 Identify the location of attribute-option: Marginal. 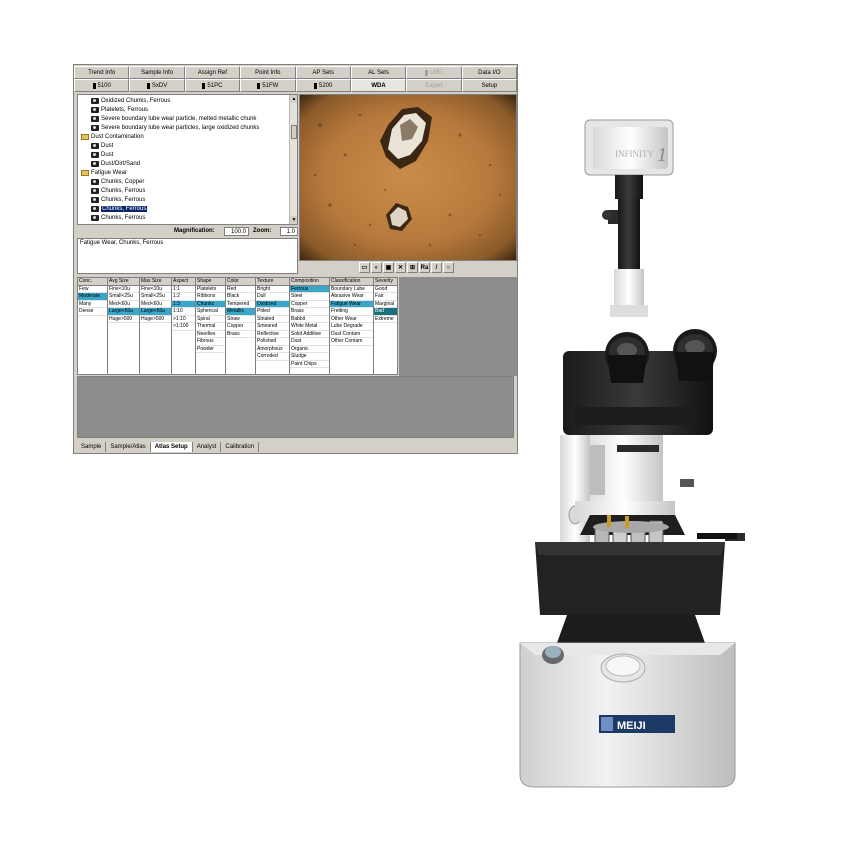
(385, 304).